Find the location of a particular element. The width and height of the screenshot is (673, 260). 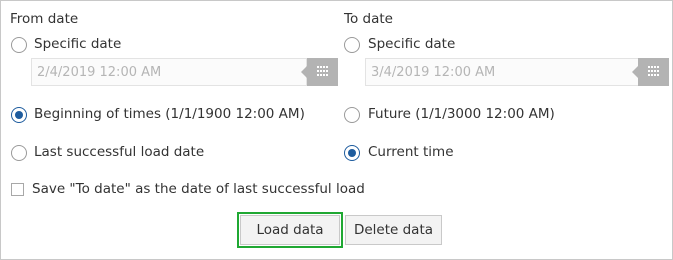

to-calendar-button is located at coordinates (650, 72).